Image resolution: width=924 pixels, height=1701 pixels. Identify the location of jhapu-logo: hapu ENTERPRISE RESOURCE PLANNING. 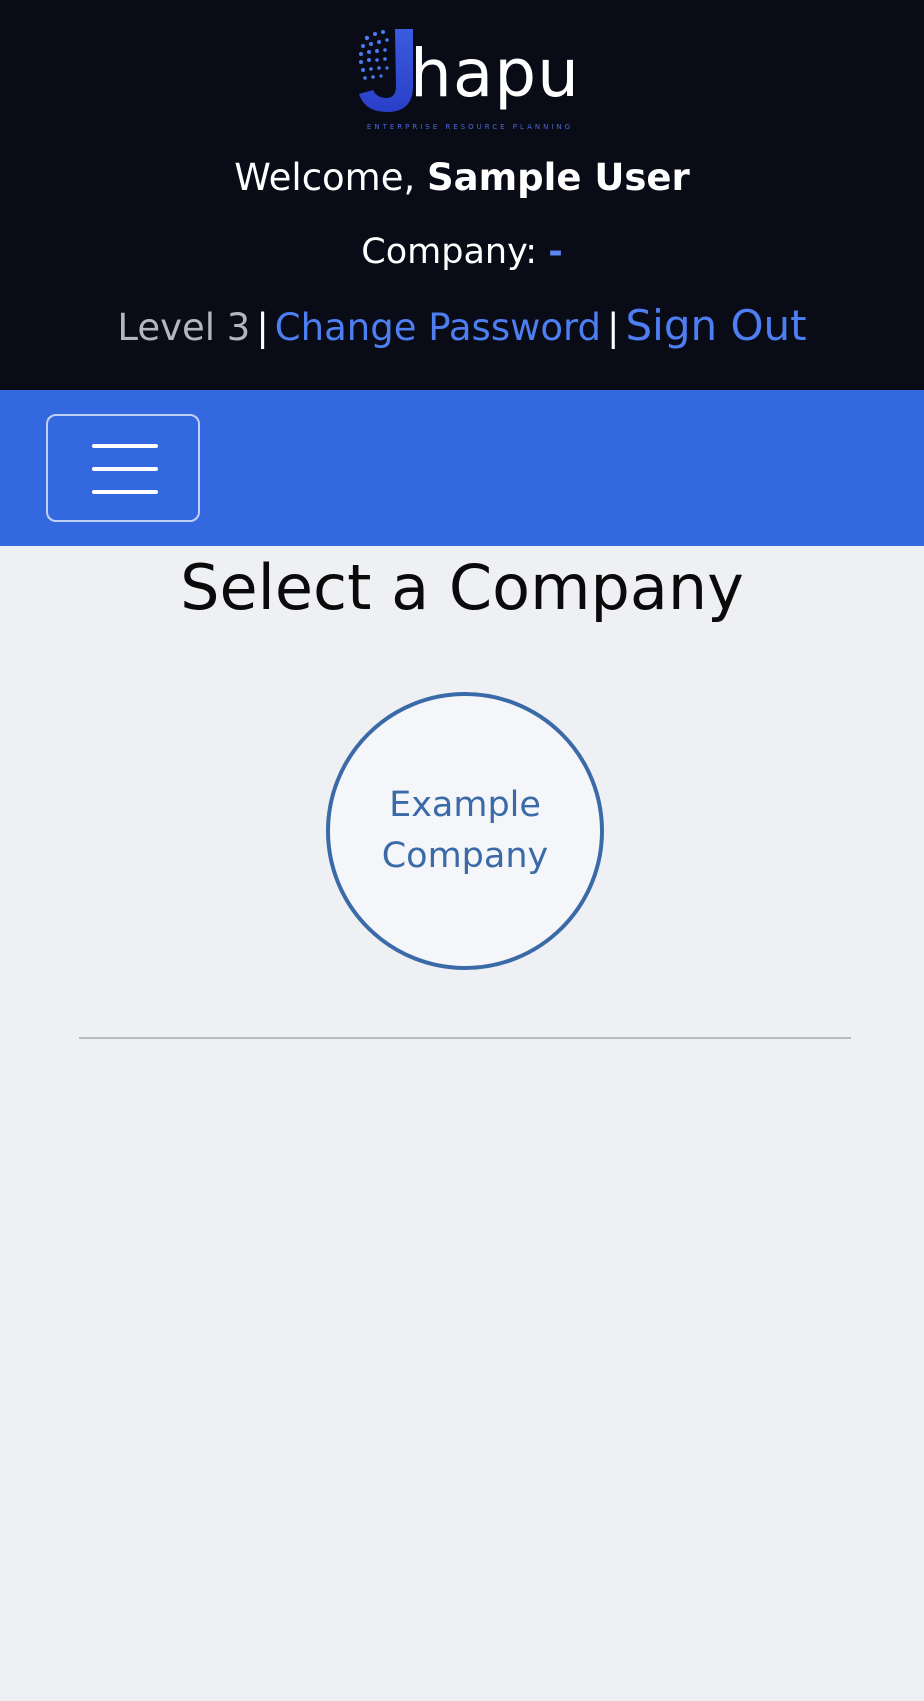
(467, 80).